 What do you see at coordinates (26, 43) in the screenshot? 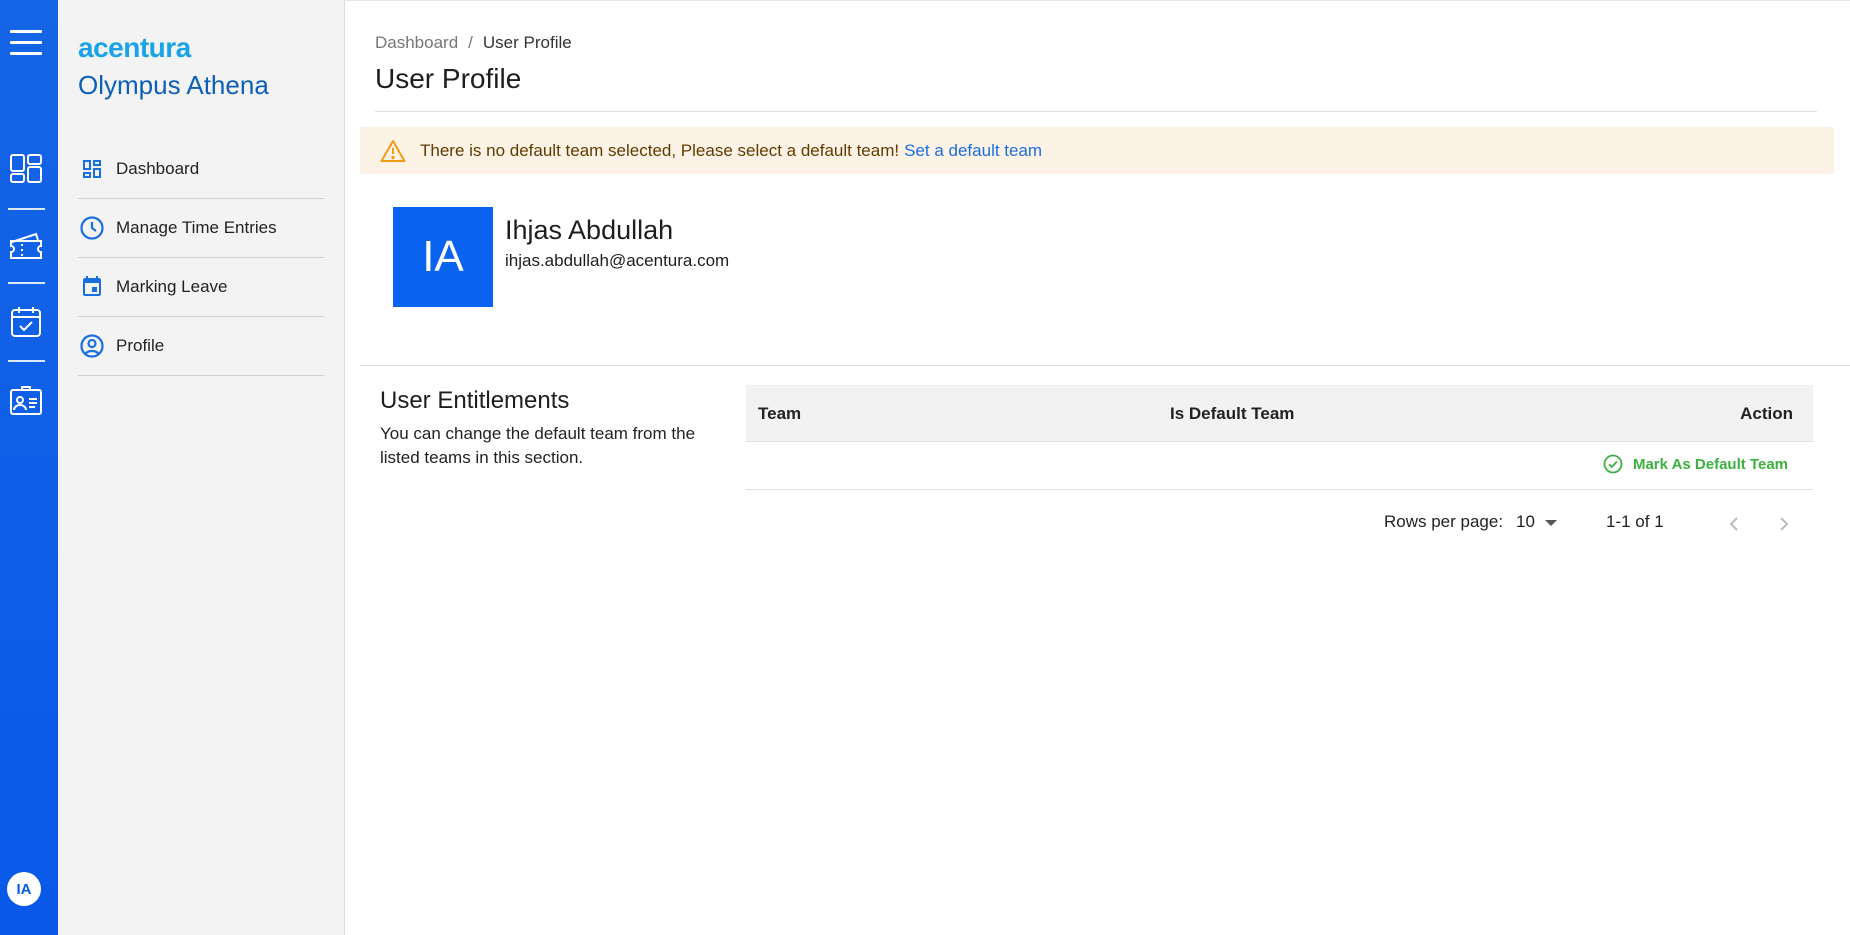
I see `menu-toggle-icon` at bounding box center [26, 43].